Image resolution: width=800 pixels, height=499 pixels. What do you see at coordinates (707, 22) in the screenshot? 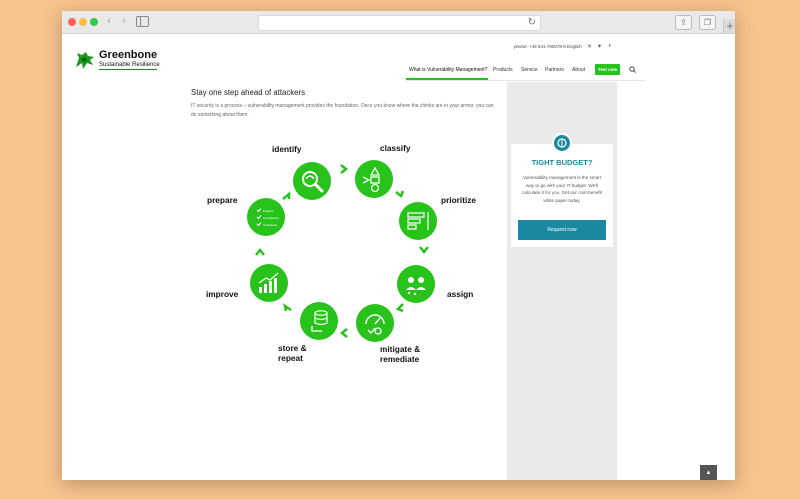
I see `tabs-overview-icon: ❐` at bounding box center [707, 22].